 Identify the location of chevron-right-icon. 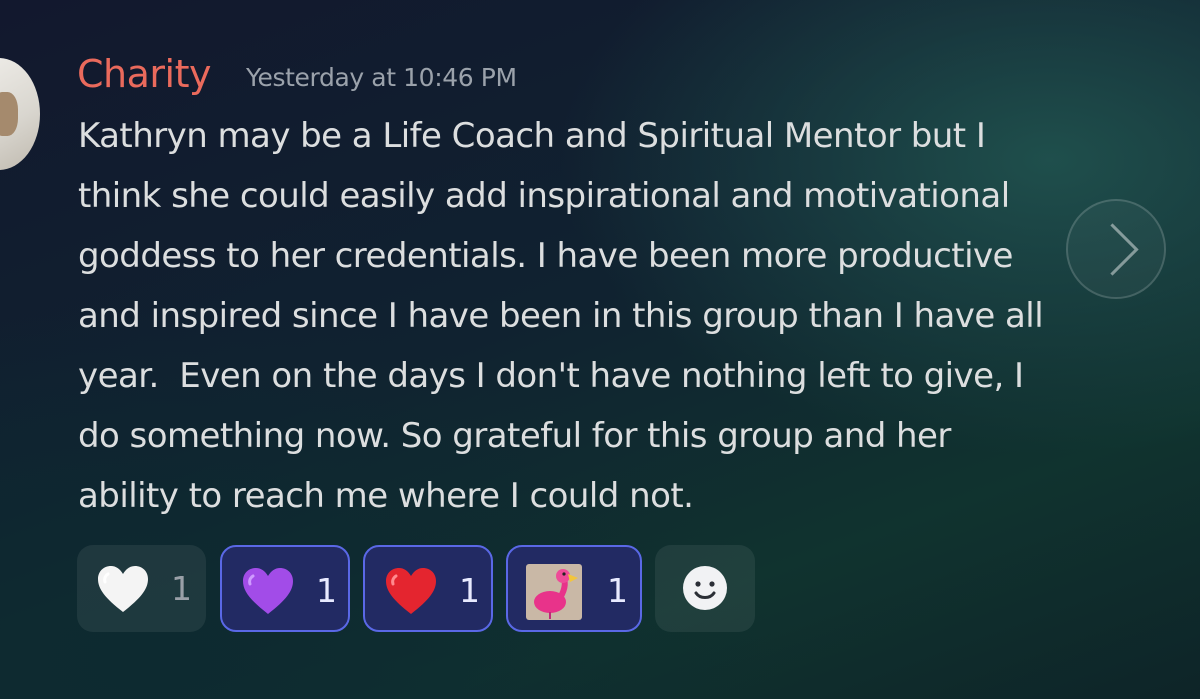
(1112, 249).